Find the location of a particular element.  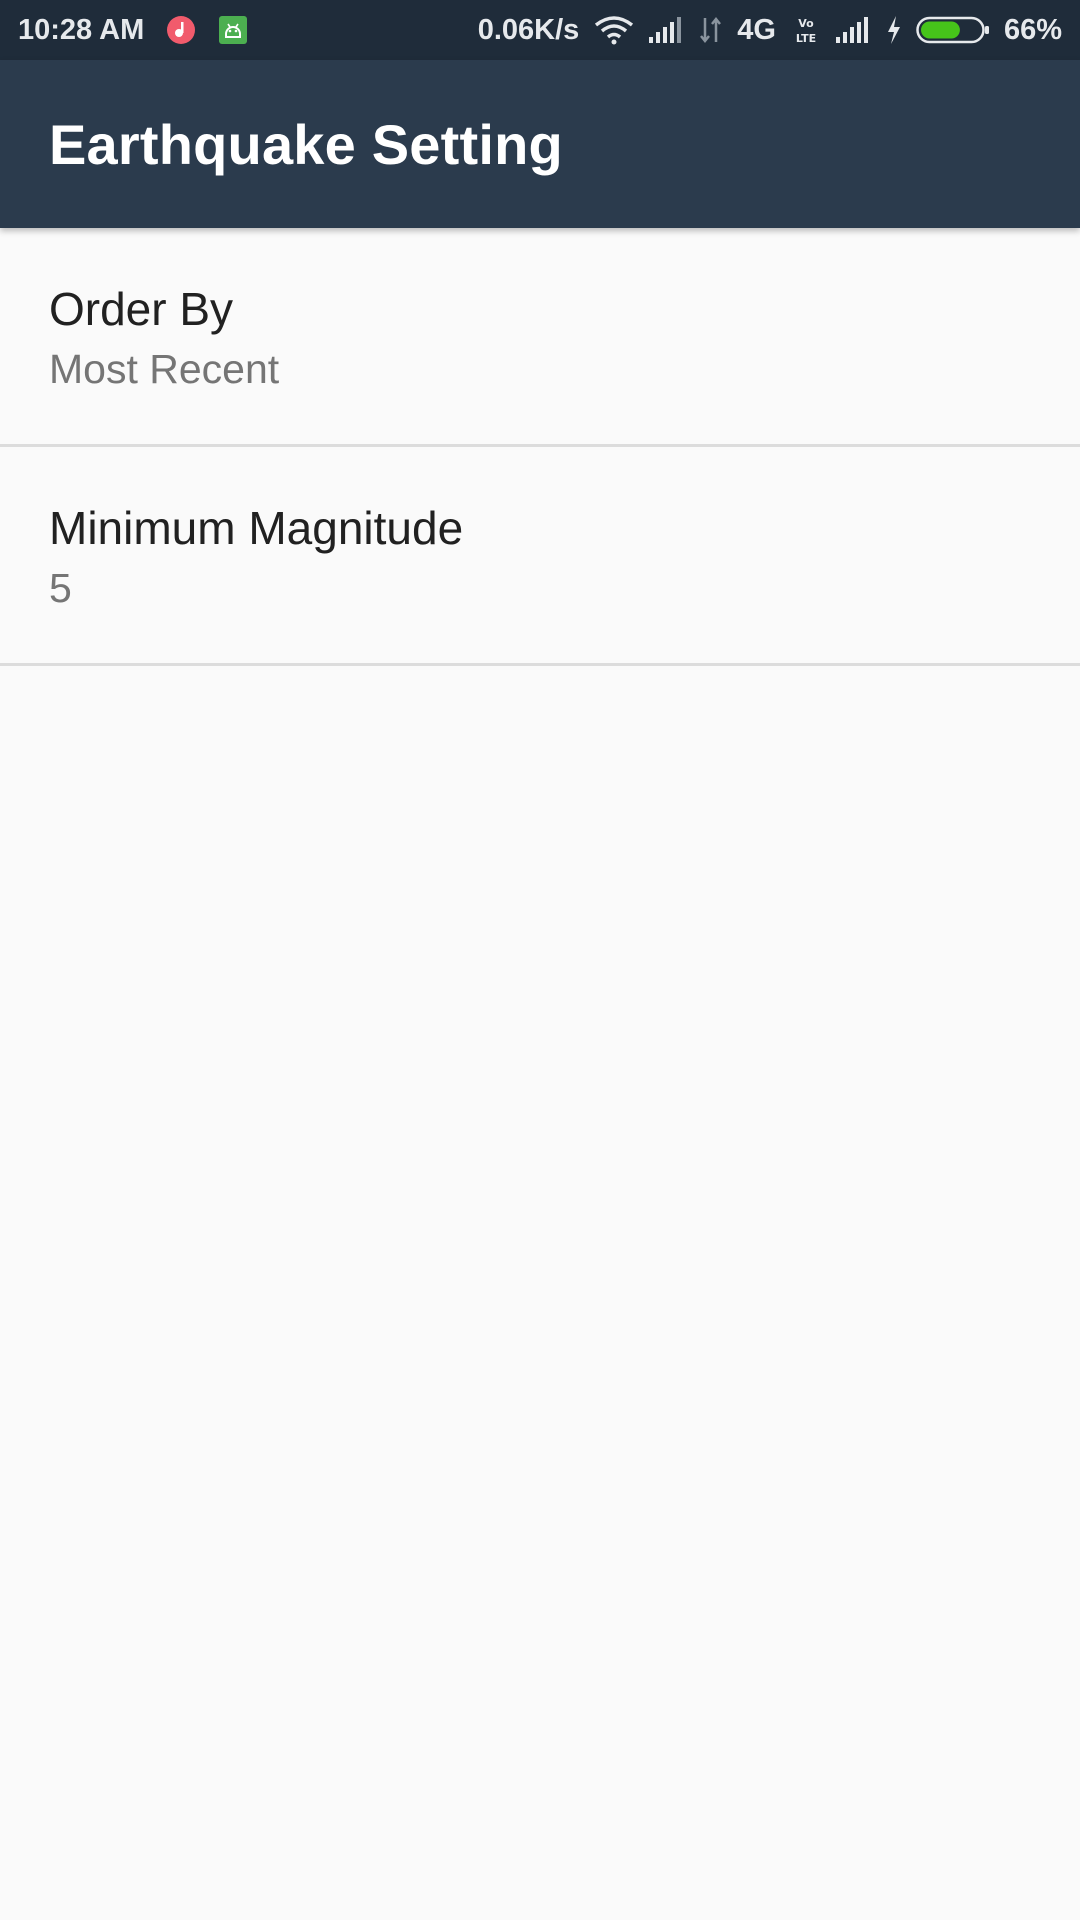

status-time: 10:28 AM is located at coordinates (81, 29).